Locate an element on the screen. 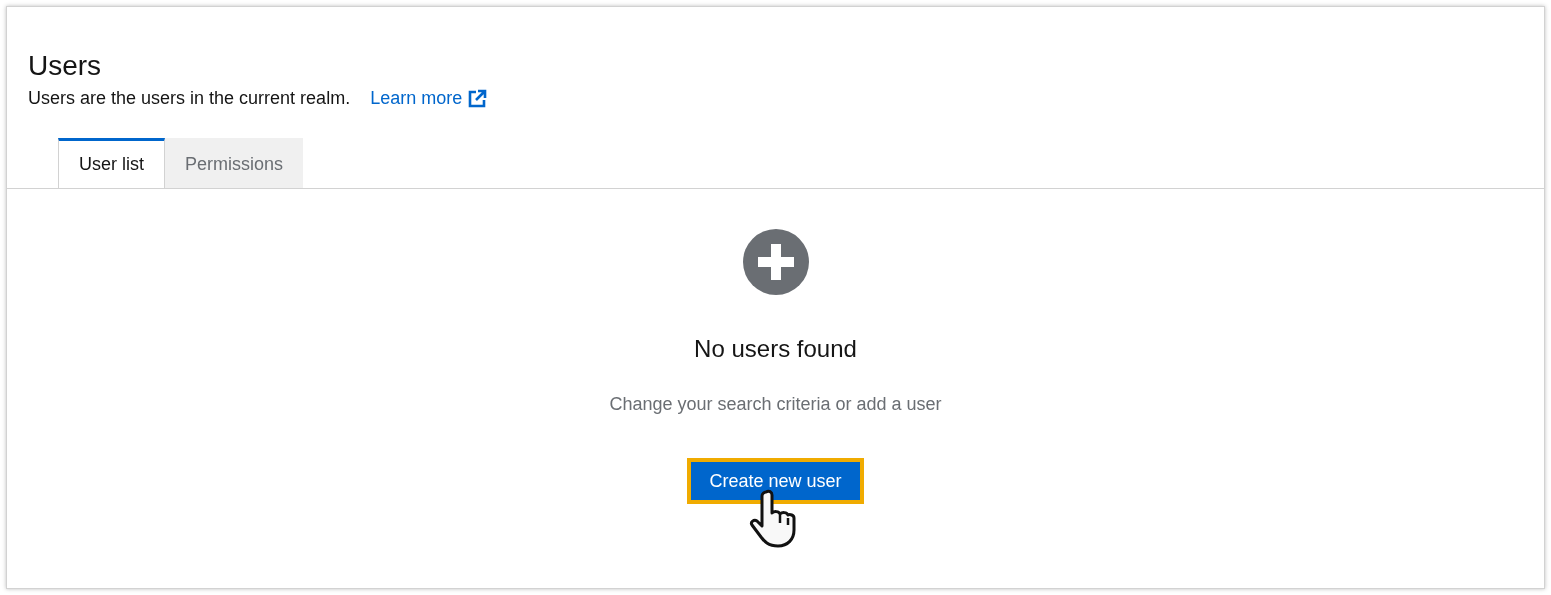  tab: Permissions is located at coordinates (234, 163).